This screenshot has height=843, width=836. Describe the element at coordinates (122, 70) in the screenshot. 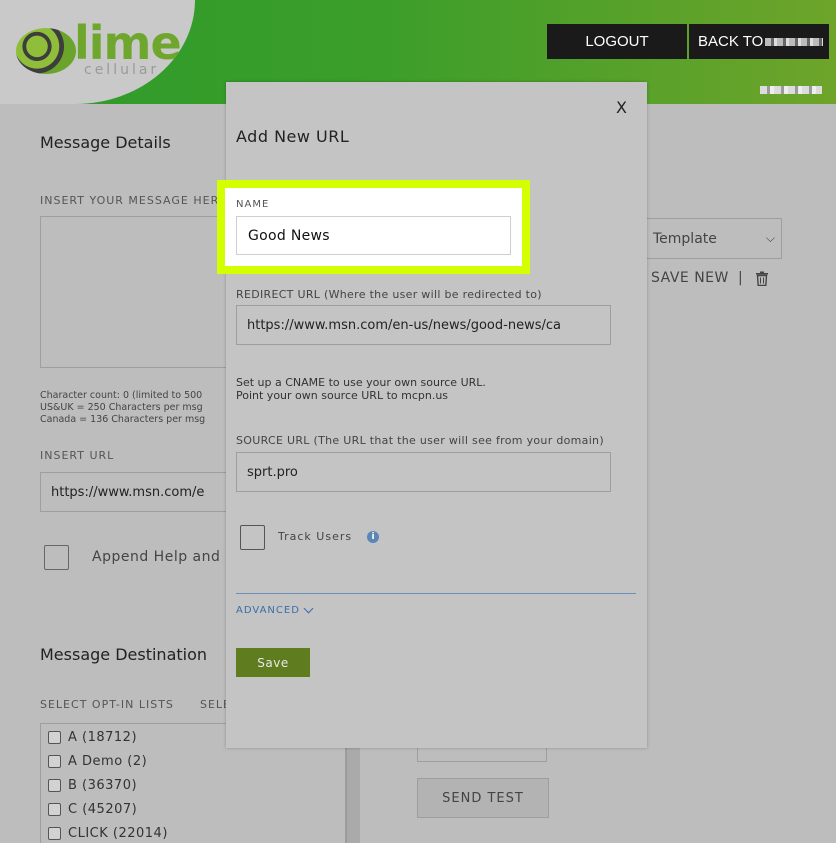

I see `logo-subtext: cellular` at that location.